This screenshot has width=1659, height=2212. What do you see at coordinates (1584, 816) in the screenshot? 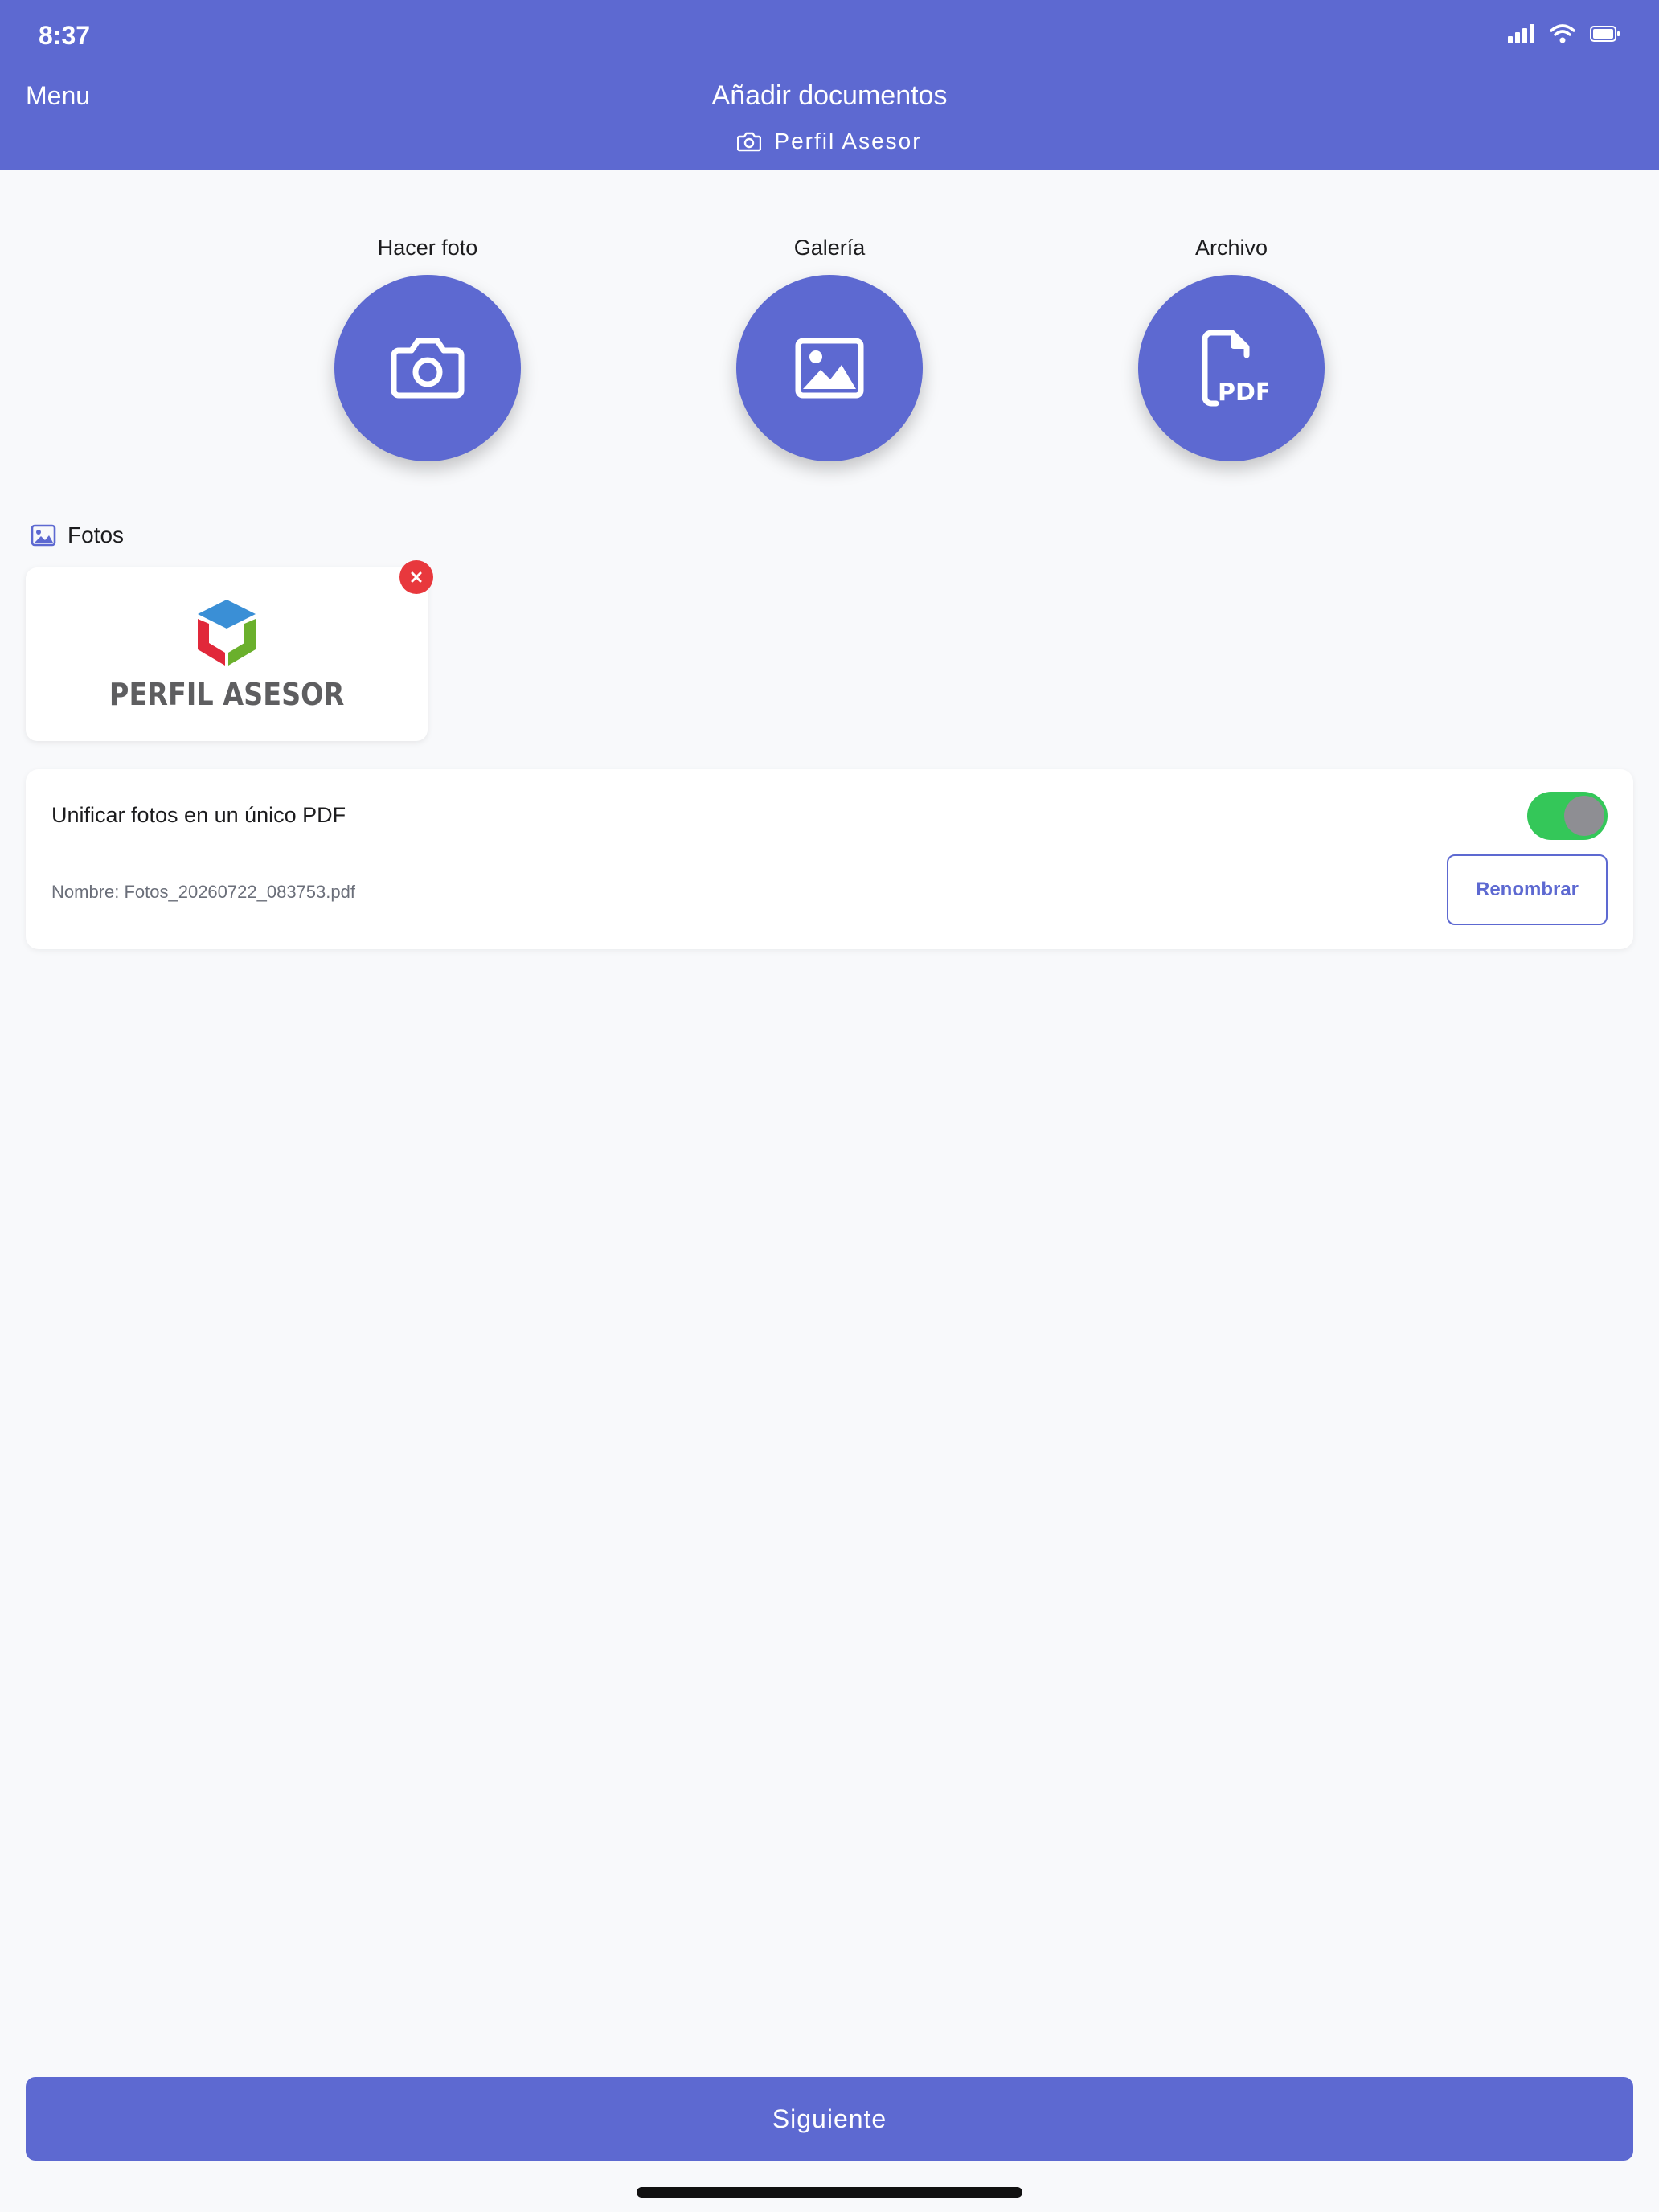
I see `toggle-knob` at bounding box center [1584, 816].